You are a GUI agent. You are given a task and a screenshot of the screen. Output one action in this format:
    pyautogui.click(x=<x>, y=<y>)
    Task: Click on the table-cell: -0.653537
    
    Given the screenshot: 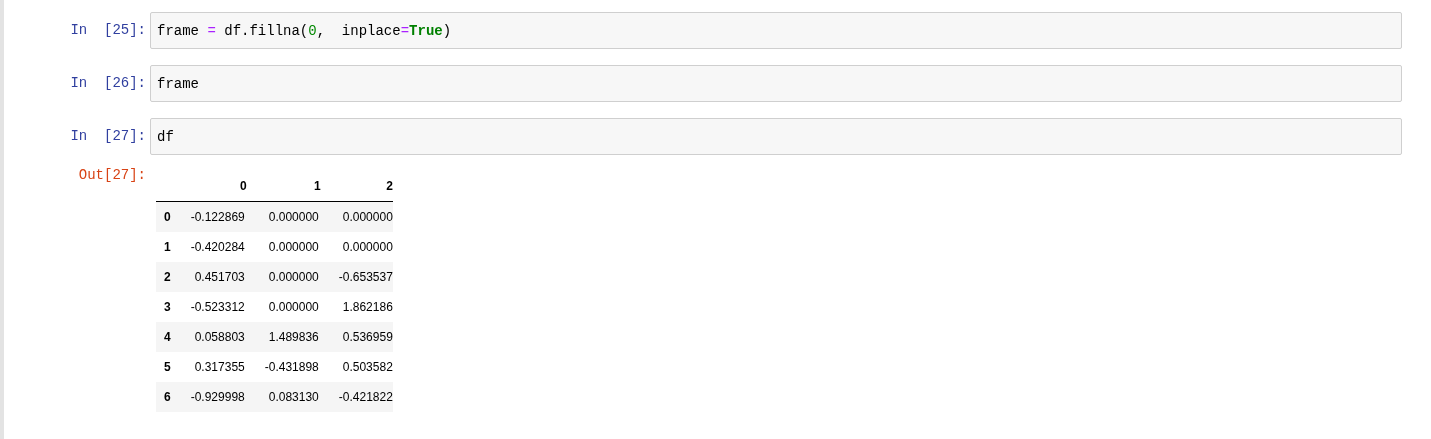 What is the action you would take?
    pyautogui.click(x=356, y=277)
    